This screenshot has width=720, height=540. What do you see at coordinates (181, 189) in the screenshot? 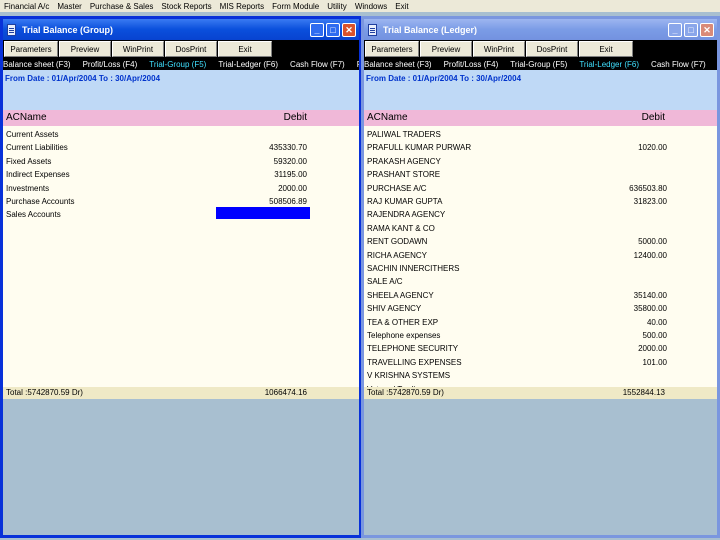
I see `table-row: Investments 2000.00` at bounding box center [181, 189].